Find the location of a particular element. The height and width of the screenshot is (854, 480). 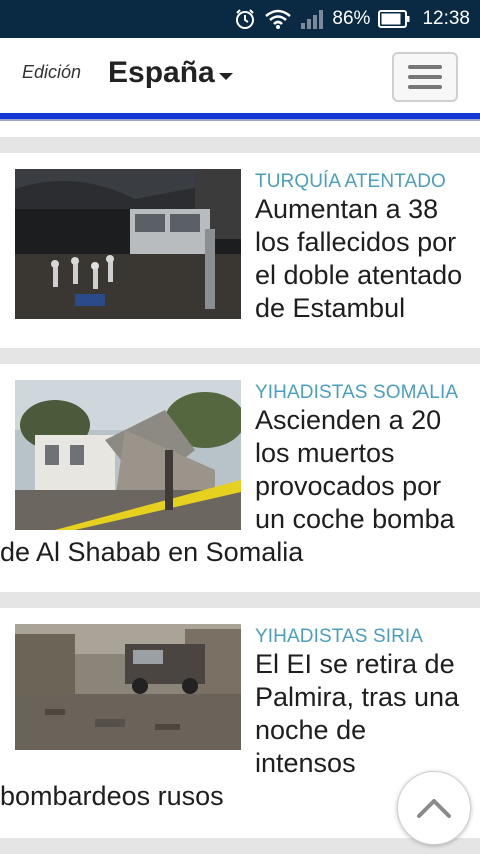

alarm-icon is located at coordinates (245, 19).